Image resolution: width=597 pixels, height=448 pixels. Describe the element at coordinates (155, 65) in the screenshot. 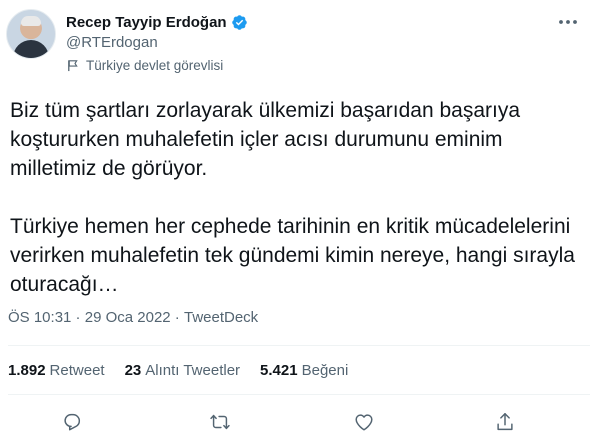

I see `account-label-text: Türkiye devlet görevlisi` at that location.